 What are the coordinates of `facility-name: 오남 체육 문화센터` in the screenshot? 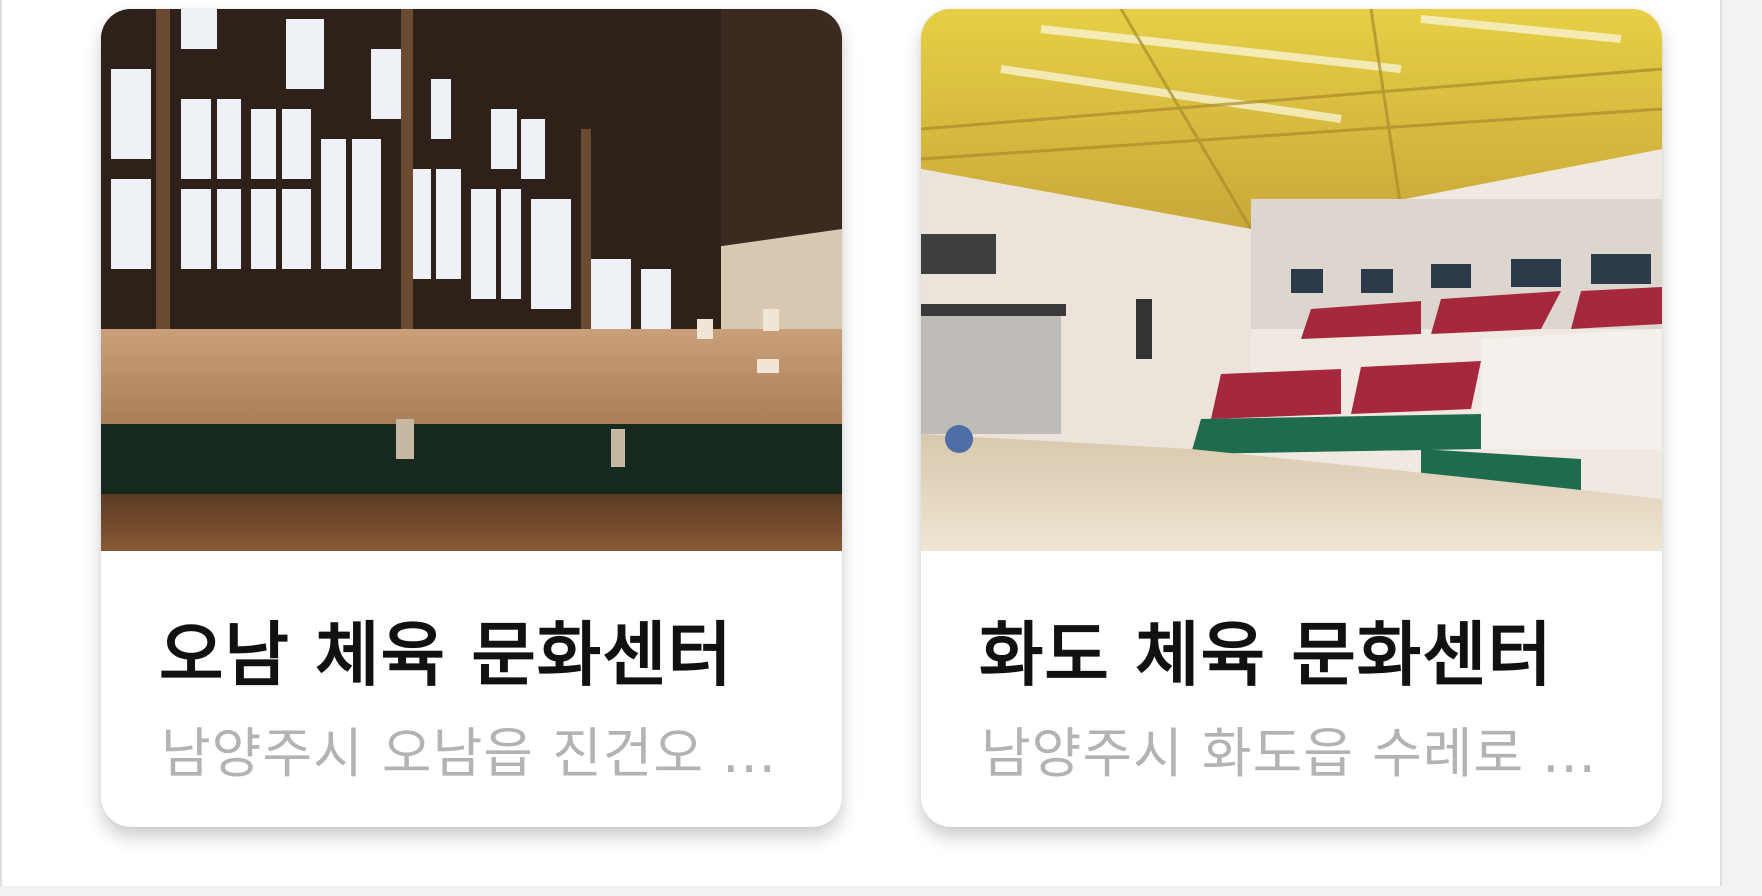 It's located at (446, 655).